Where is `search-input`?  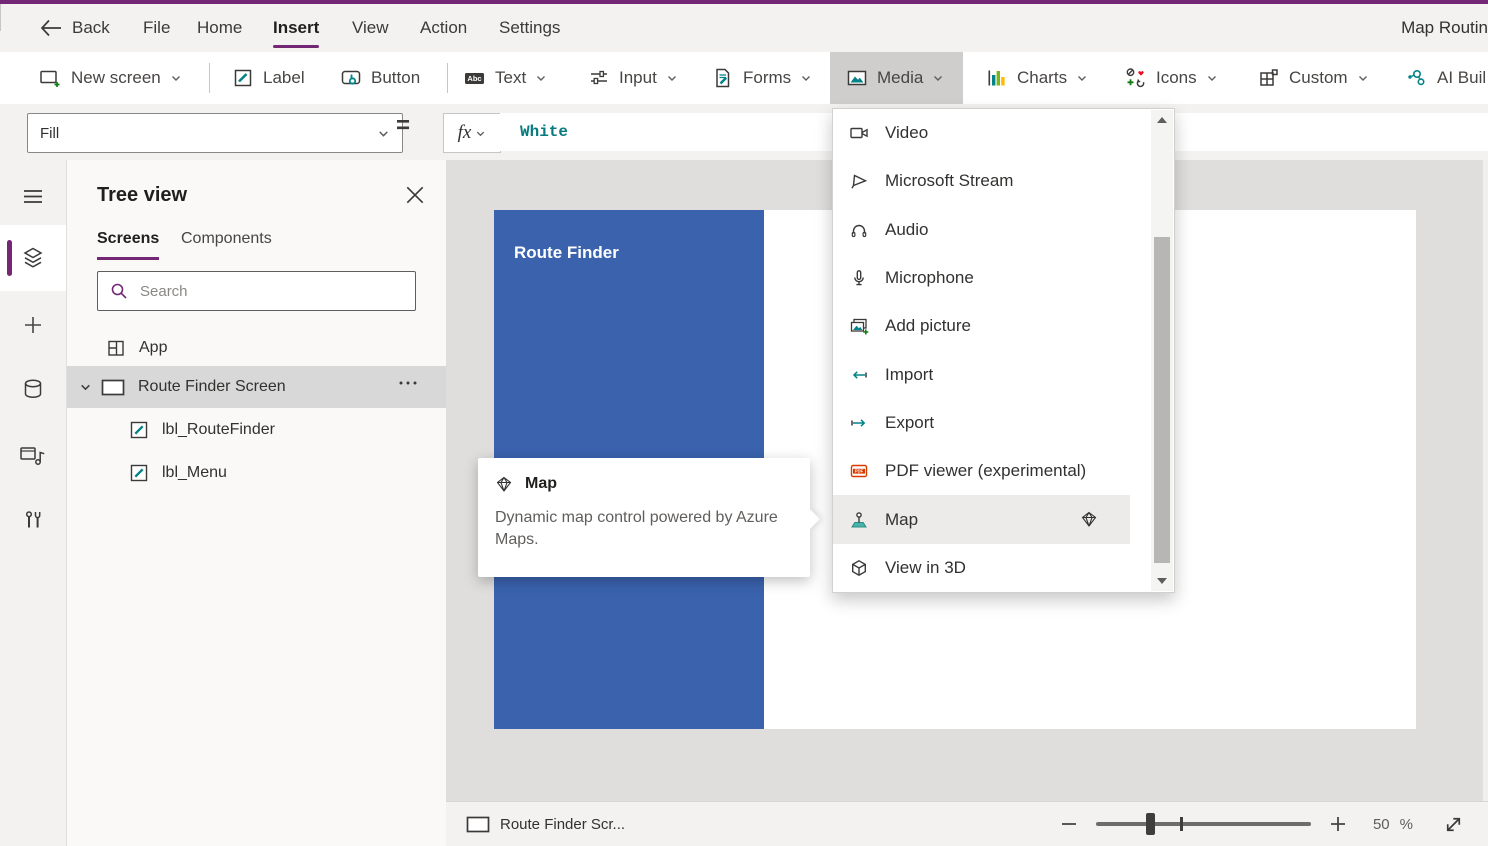
search-input is located at coordinates (270, 291).